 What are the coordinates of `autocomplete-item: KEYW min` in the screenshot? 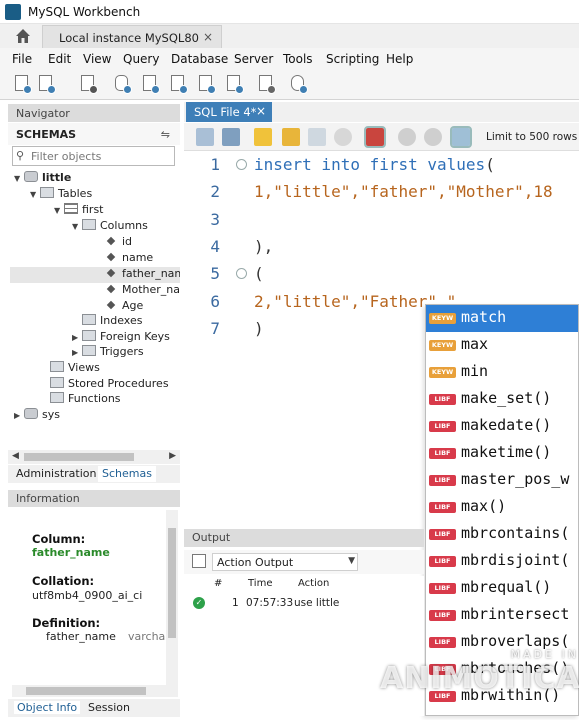 It's located at (502, 372).